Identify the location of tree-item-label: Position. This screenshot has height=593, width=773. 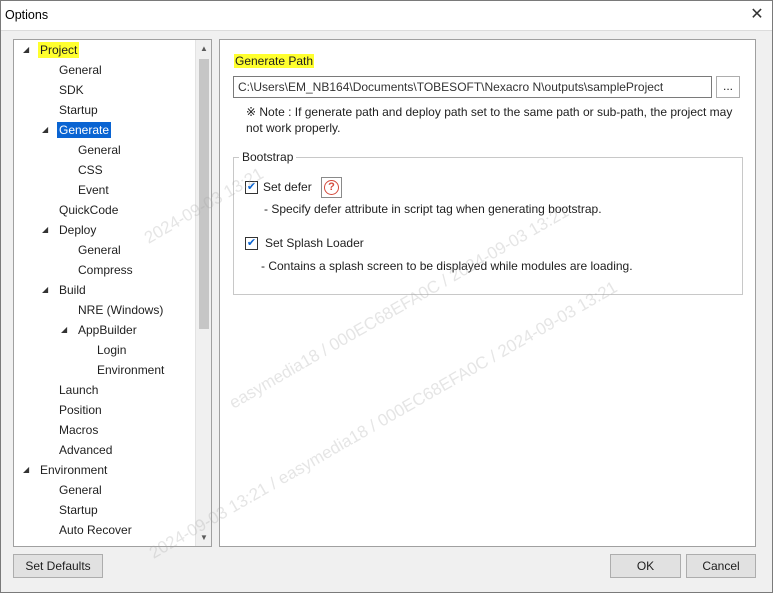
(80, 410).